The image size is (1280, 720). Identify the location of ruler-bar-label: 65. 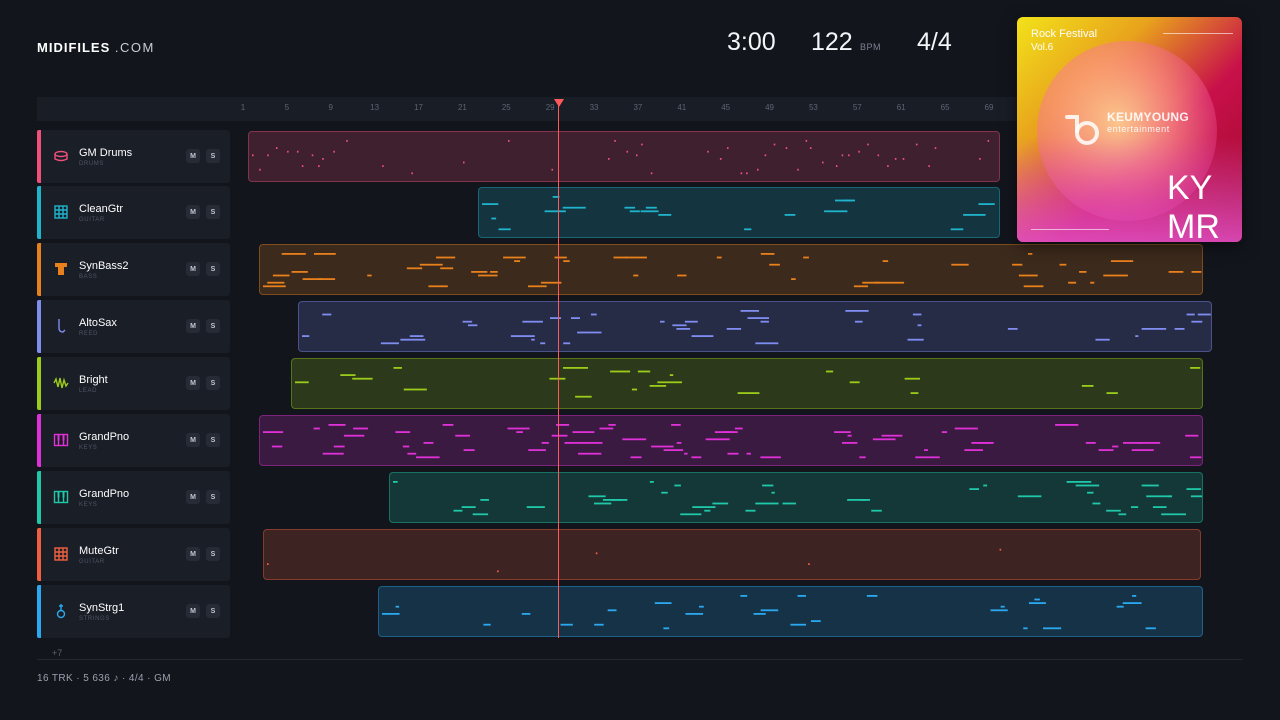
(945, 107).